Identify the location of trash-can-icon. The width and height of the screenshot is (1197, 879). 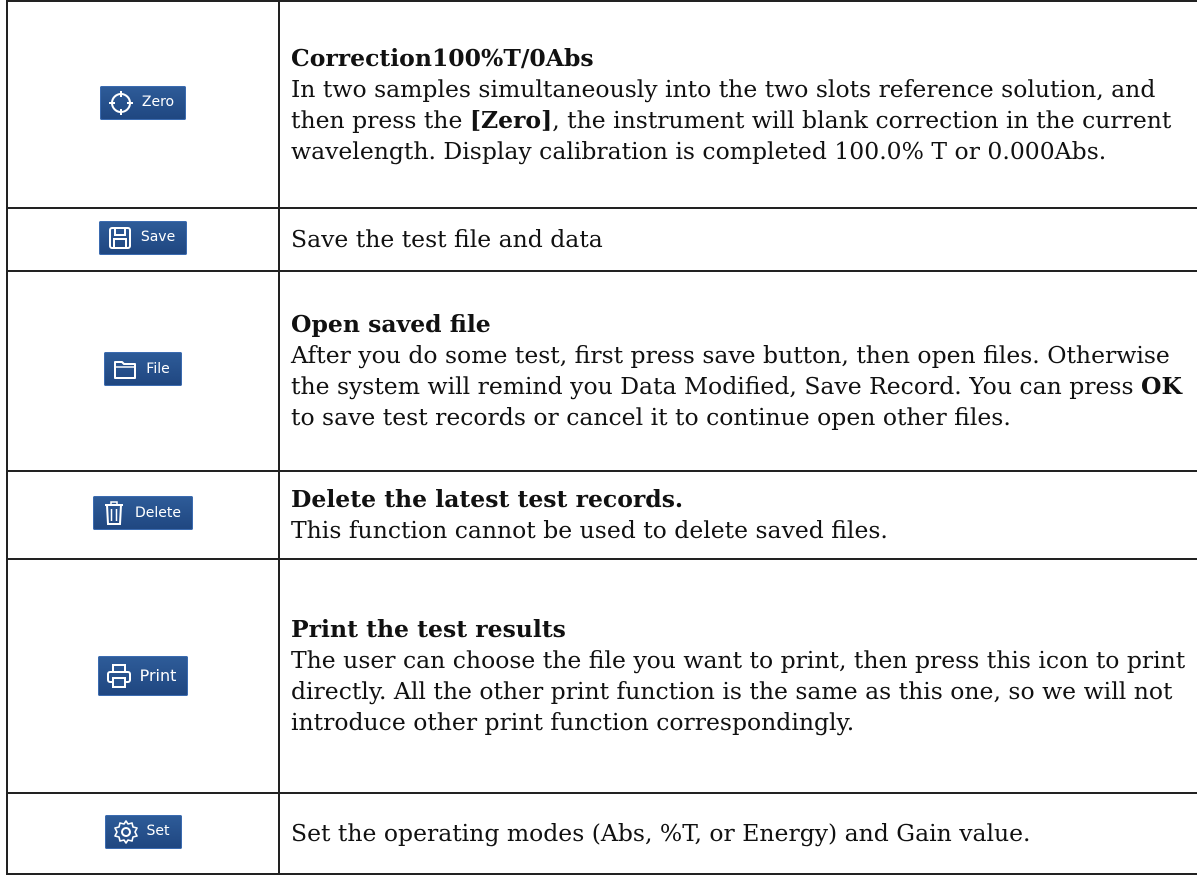
(114, 513).